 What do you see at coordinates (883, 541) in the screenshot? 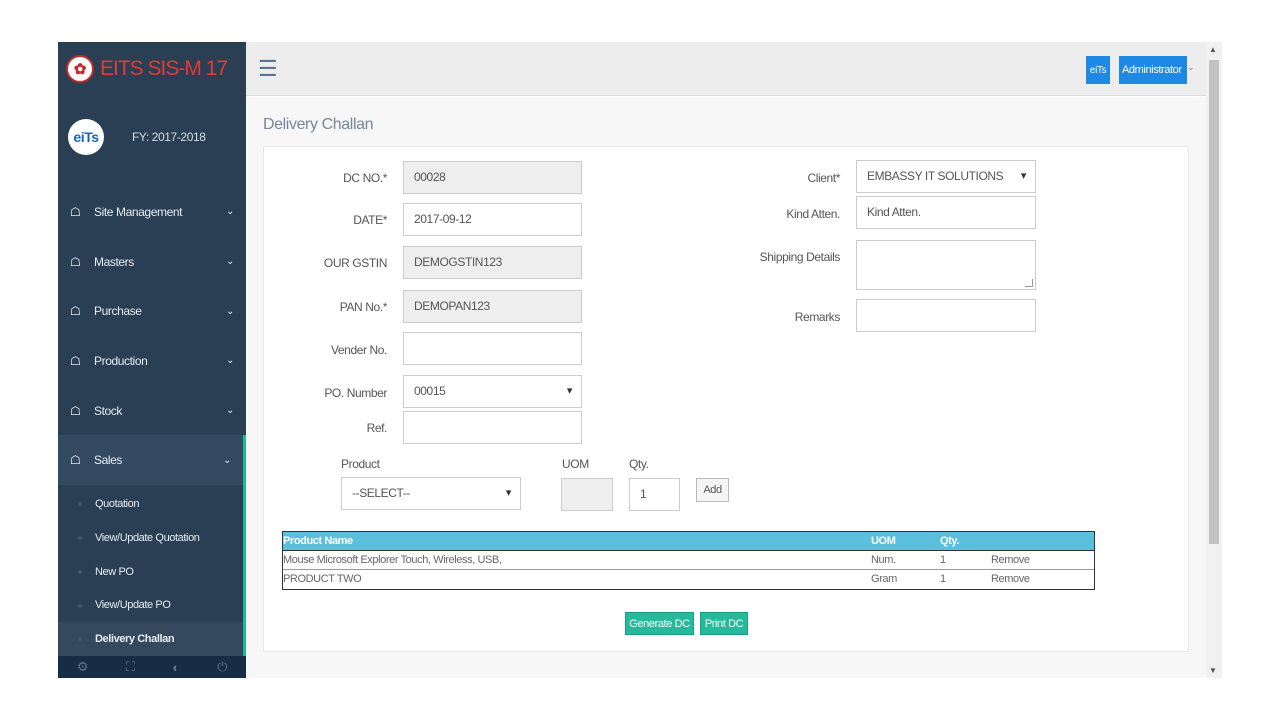
I see `column-header-uom: UOM` at bounding box center [883, 541].